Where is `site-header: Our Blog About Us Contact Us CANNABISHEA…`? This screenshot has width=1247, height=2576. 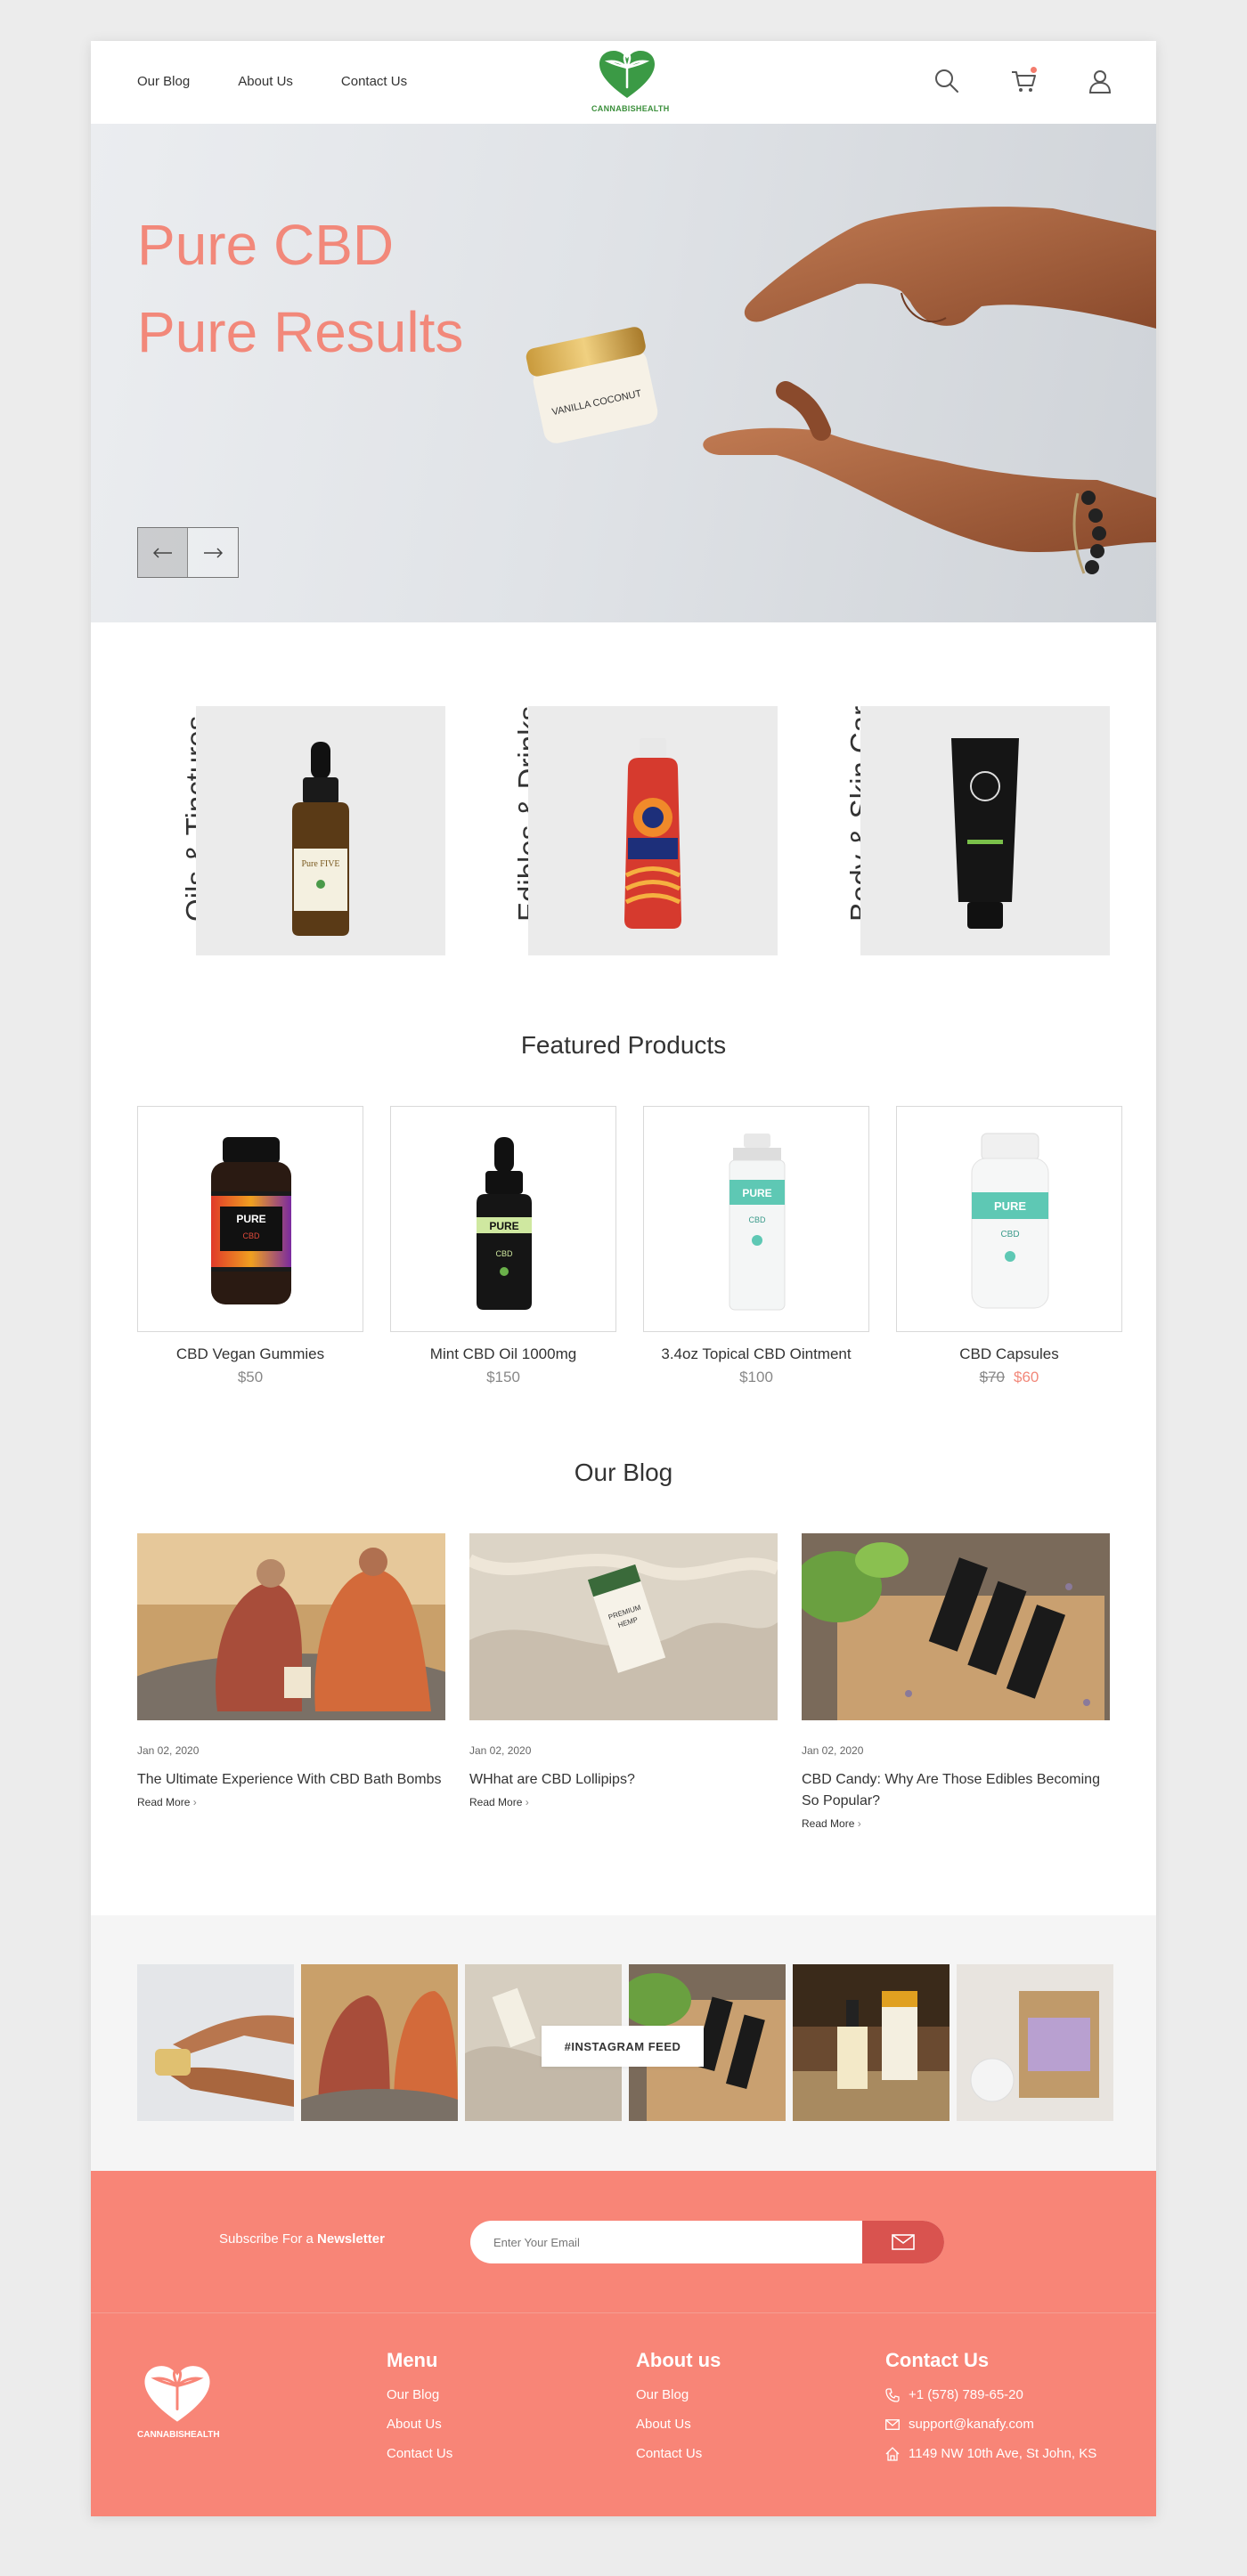 site-header: Our Blog About Us Contact Us CANNABISHEA… is located at coordinates (624, 82).